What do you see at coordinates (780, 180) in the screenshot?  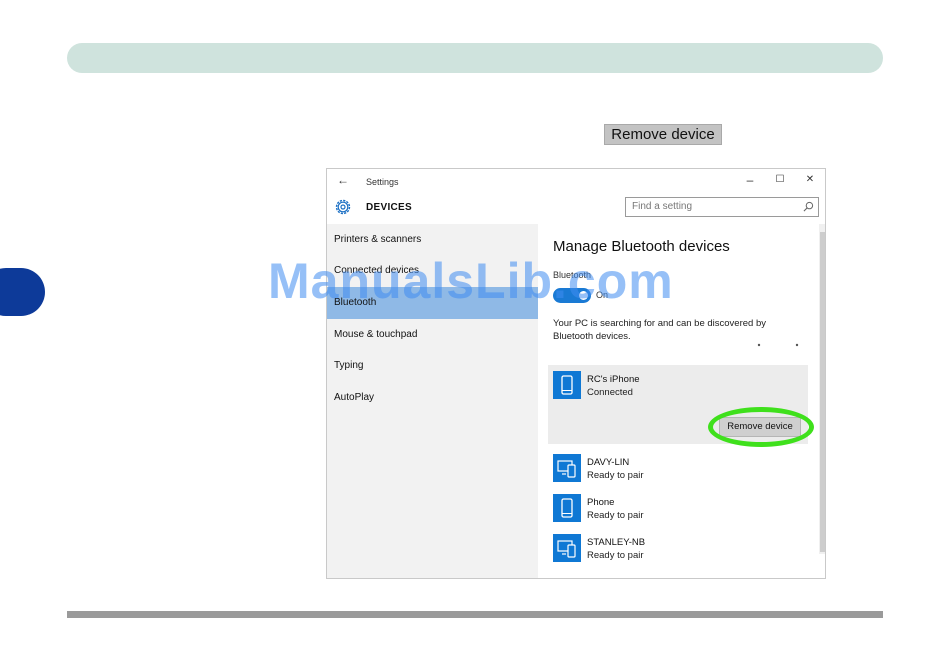 I see `maximize-button: ☐` at bounding box center [780, 180].